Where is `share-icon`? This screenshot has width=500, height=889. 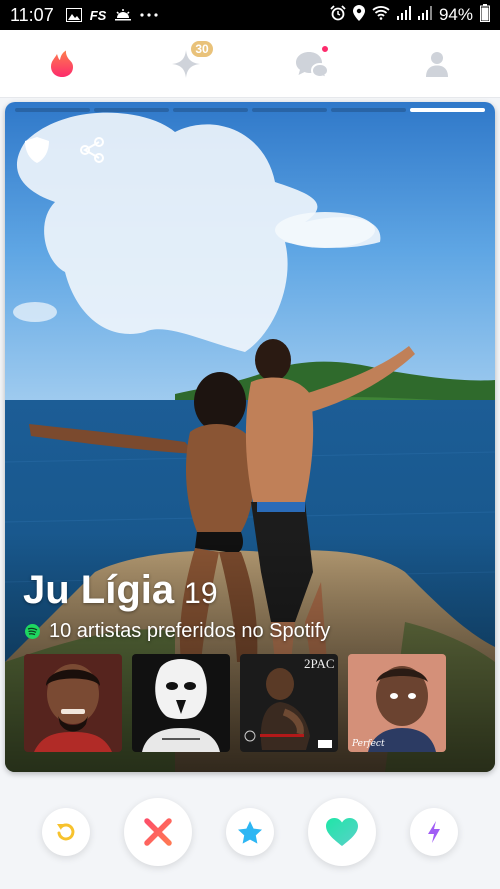
share-icon is located at coordinates (92, 150).